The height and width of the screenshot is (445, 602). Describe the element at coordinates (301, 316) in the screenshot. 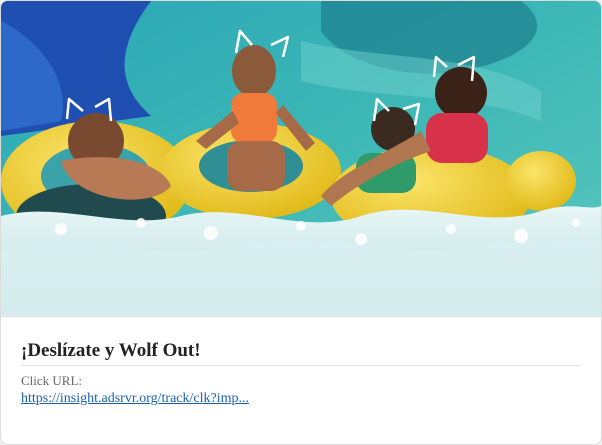

I see `image-divider` at that location.